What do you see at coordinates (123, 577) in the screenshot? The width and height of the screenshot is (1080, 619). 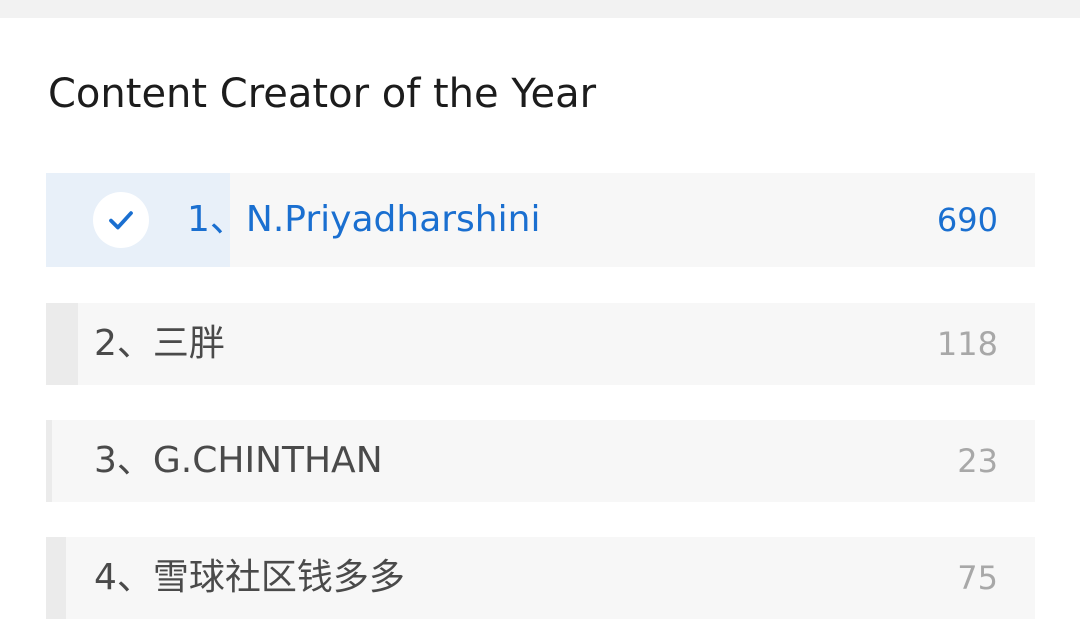 I see `option-rank: 4、` at bounding box center [123, 577].